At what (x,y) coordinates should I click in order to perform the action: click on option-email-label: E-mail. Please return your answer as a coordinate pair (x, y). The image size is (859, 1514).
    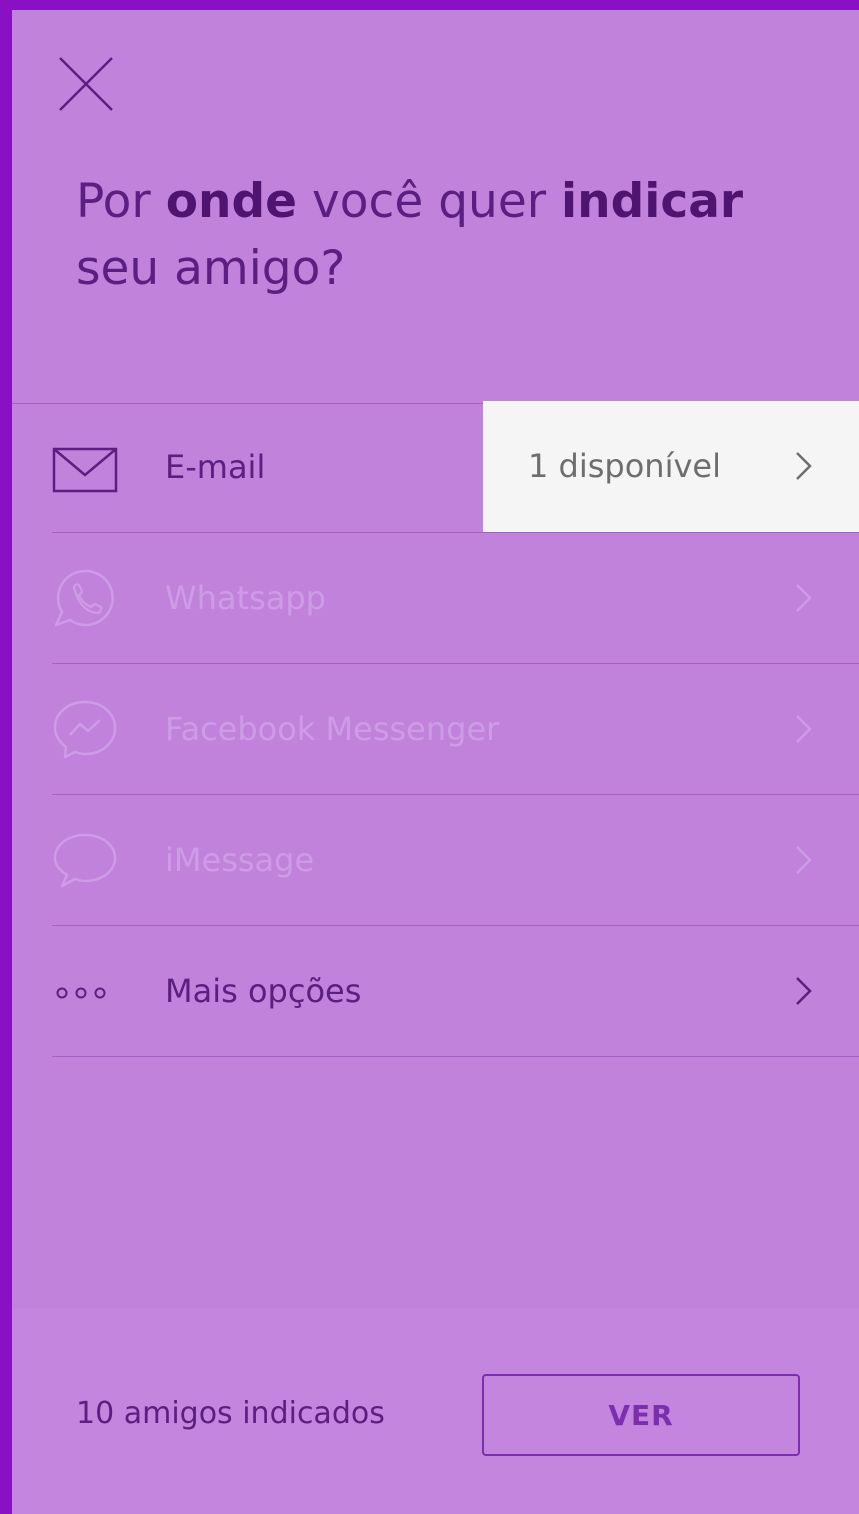
    Looking at the image, I should click on (215, 467).